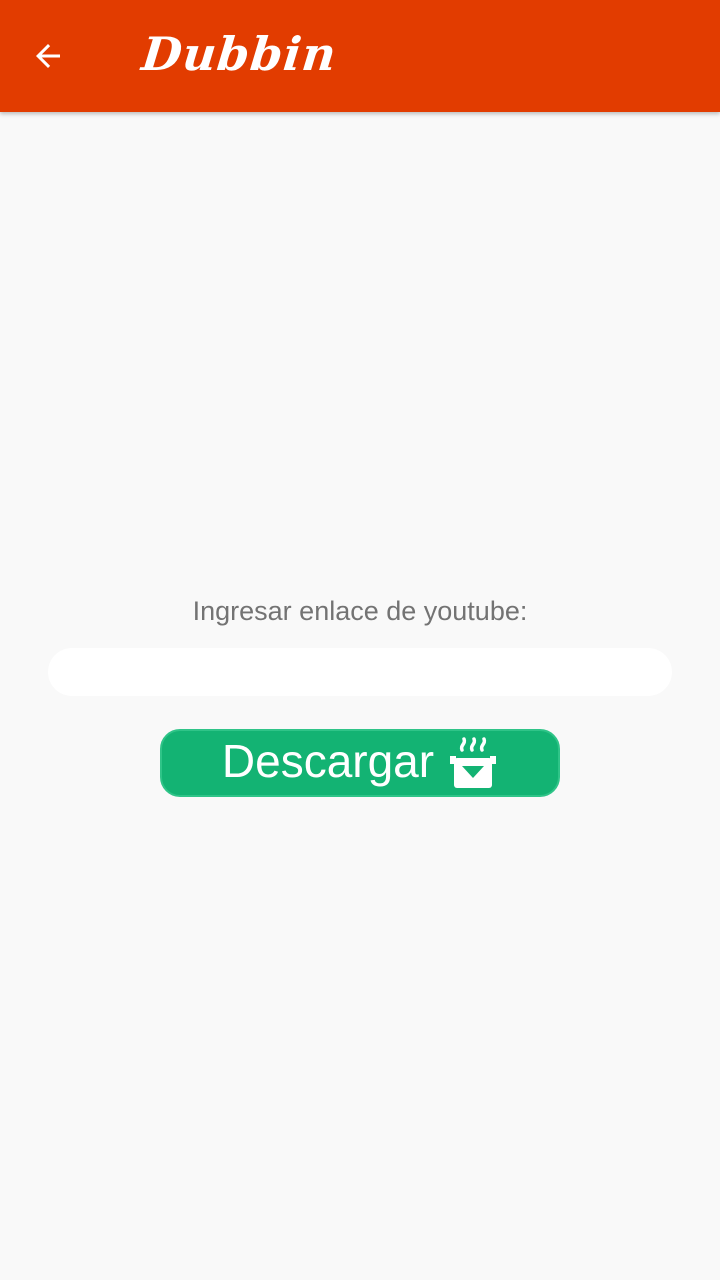  I want to click on arrow-left-icon, so click(48, 56).